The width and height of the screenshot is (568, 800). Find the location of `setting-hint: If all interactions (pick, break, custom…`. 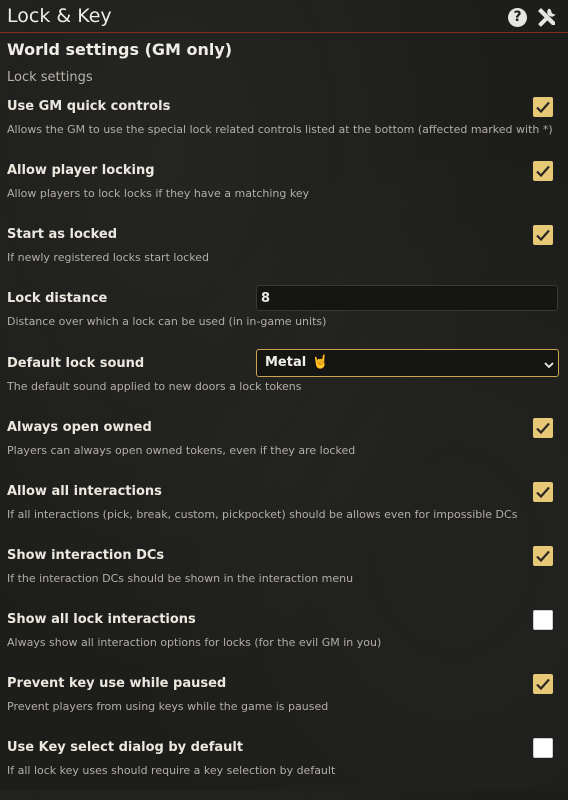

setting-hint: If all interactions (pick, break, custom… is located at coordinates (262, 514).